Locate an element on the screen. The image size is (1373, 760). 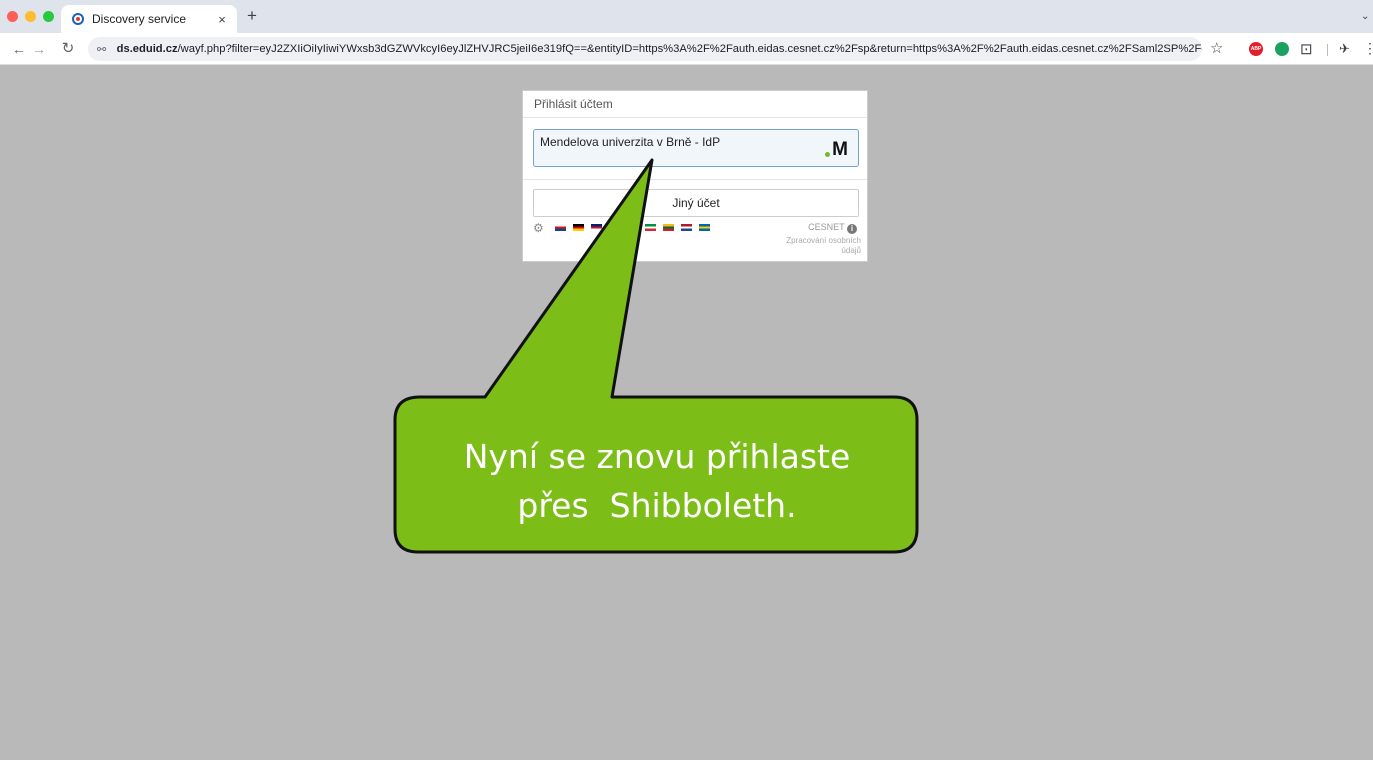
callout-line-2: přes Shibboleth. is located at coordinates (657, 505).